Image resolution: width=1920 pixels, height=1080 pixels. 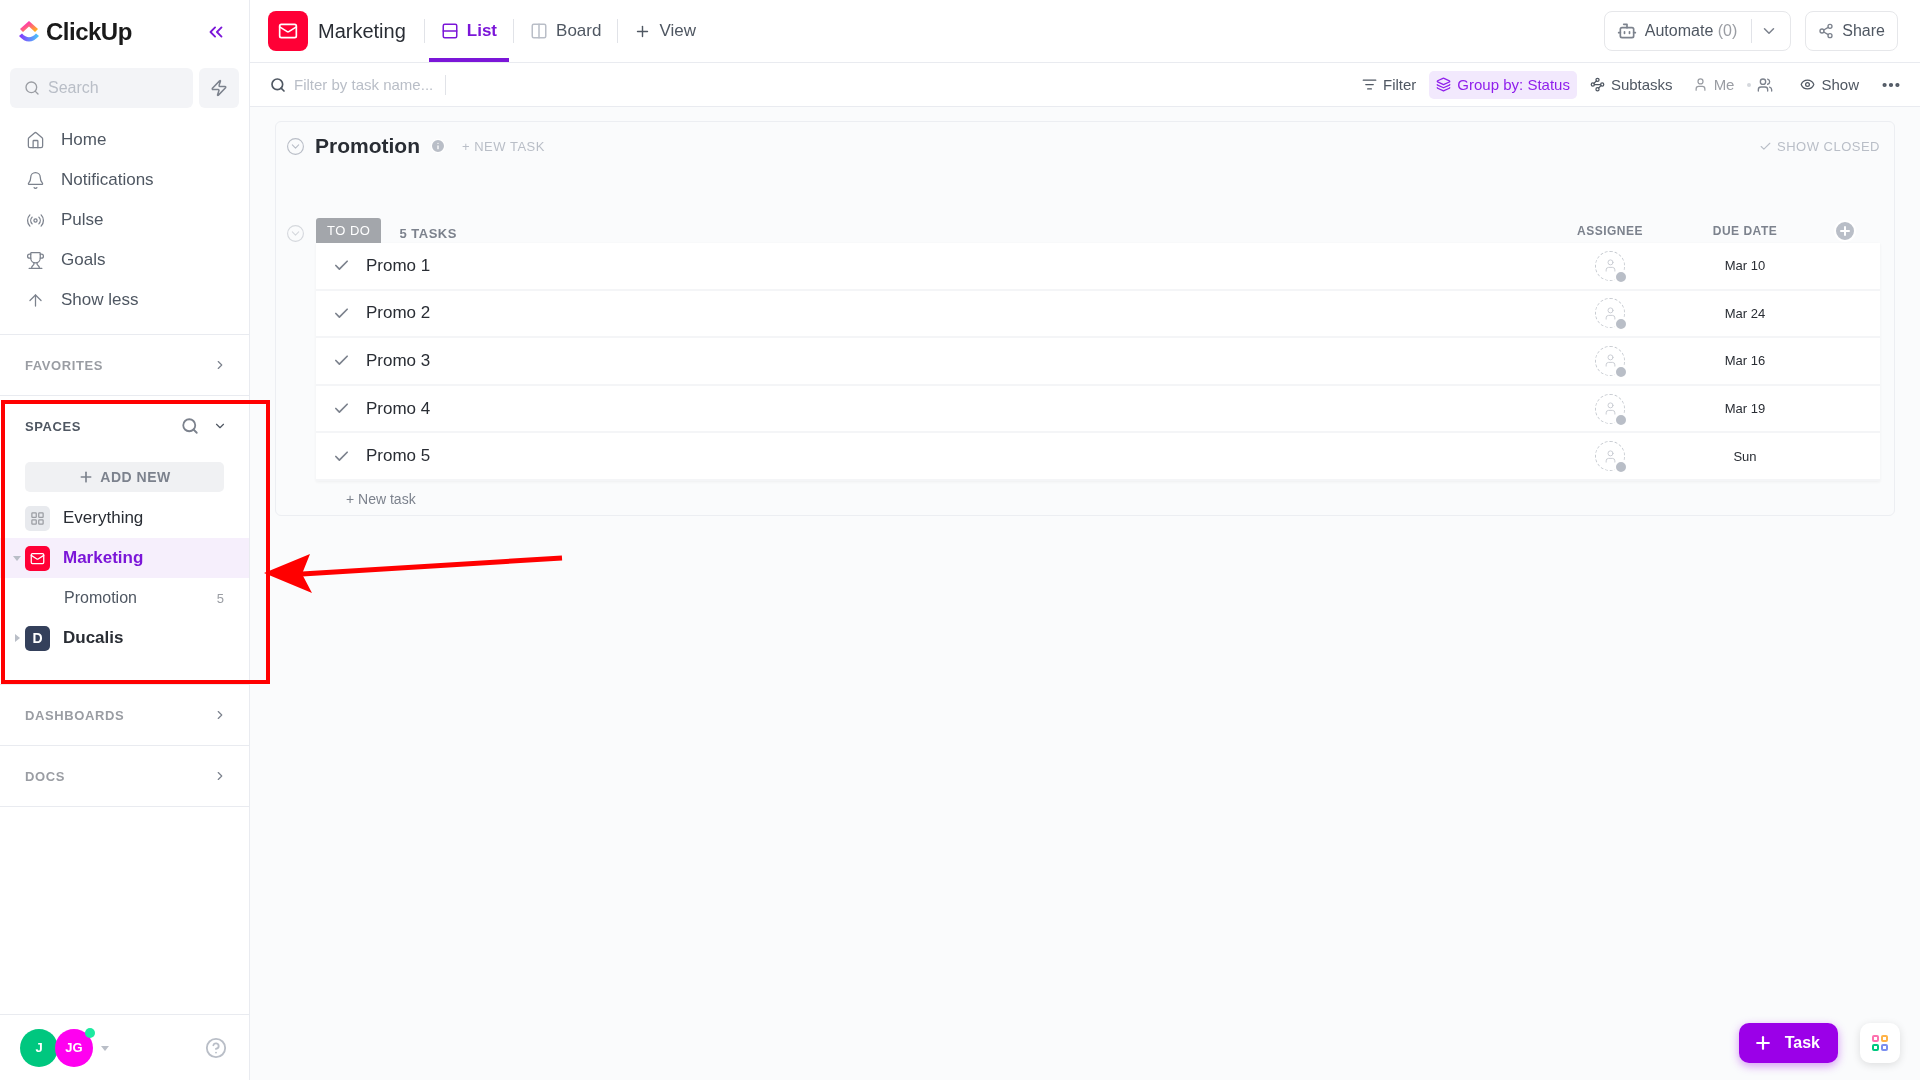 I want to click on task-name: Promo 3, so click(x=953, y=361).